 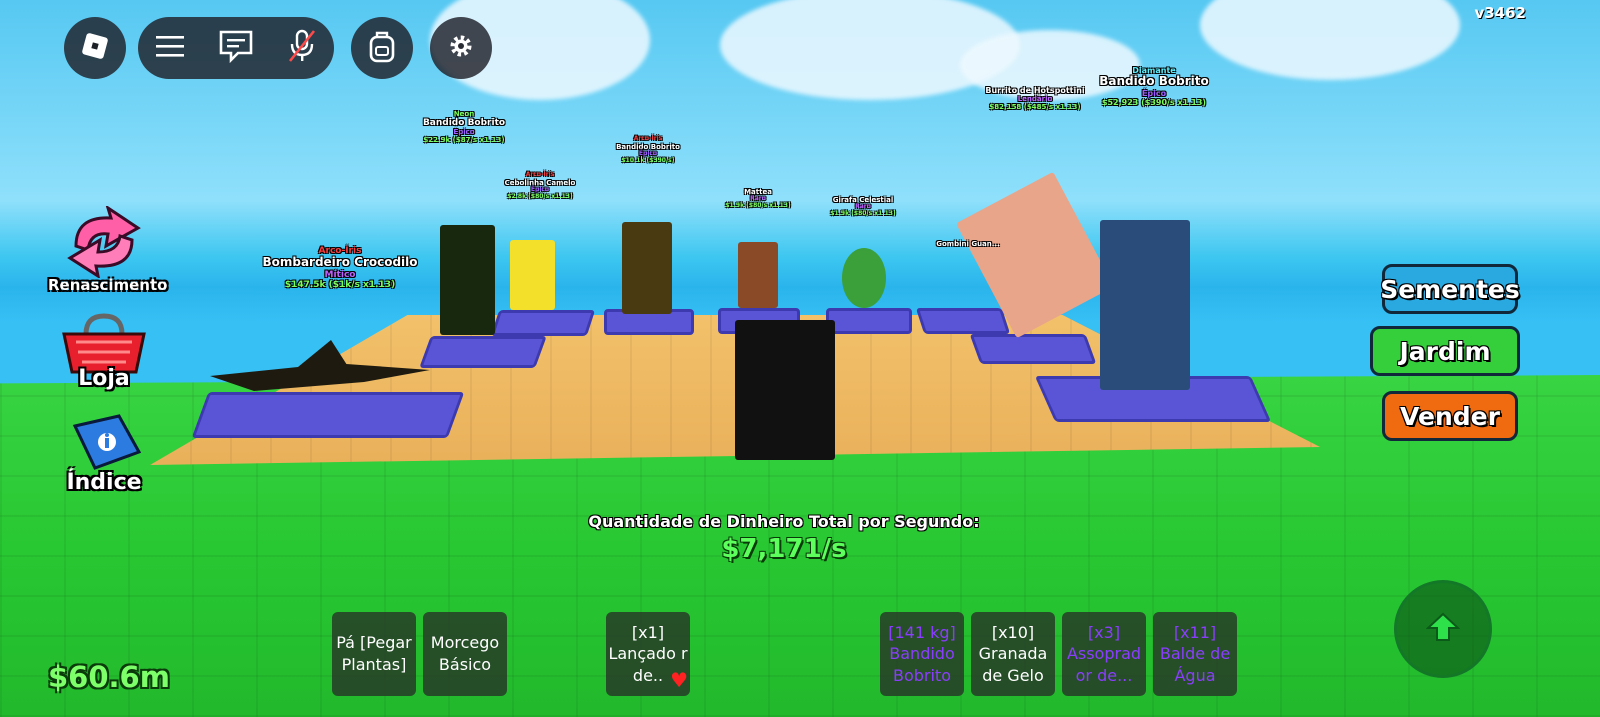 I want to click on seeds-button: Sementes, so click(x=1450, y=289).